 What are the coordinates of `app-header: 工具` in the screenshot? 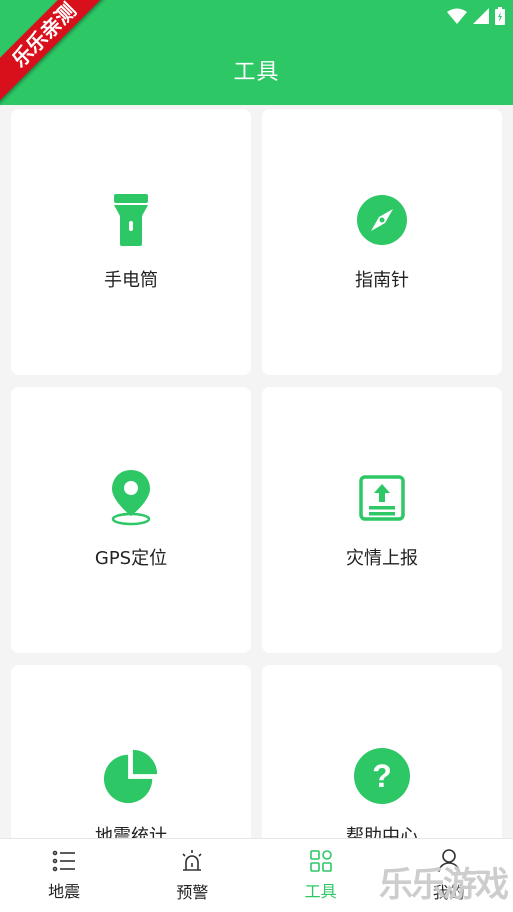 It's located at (256, 69).